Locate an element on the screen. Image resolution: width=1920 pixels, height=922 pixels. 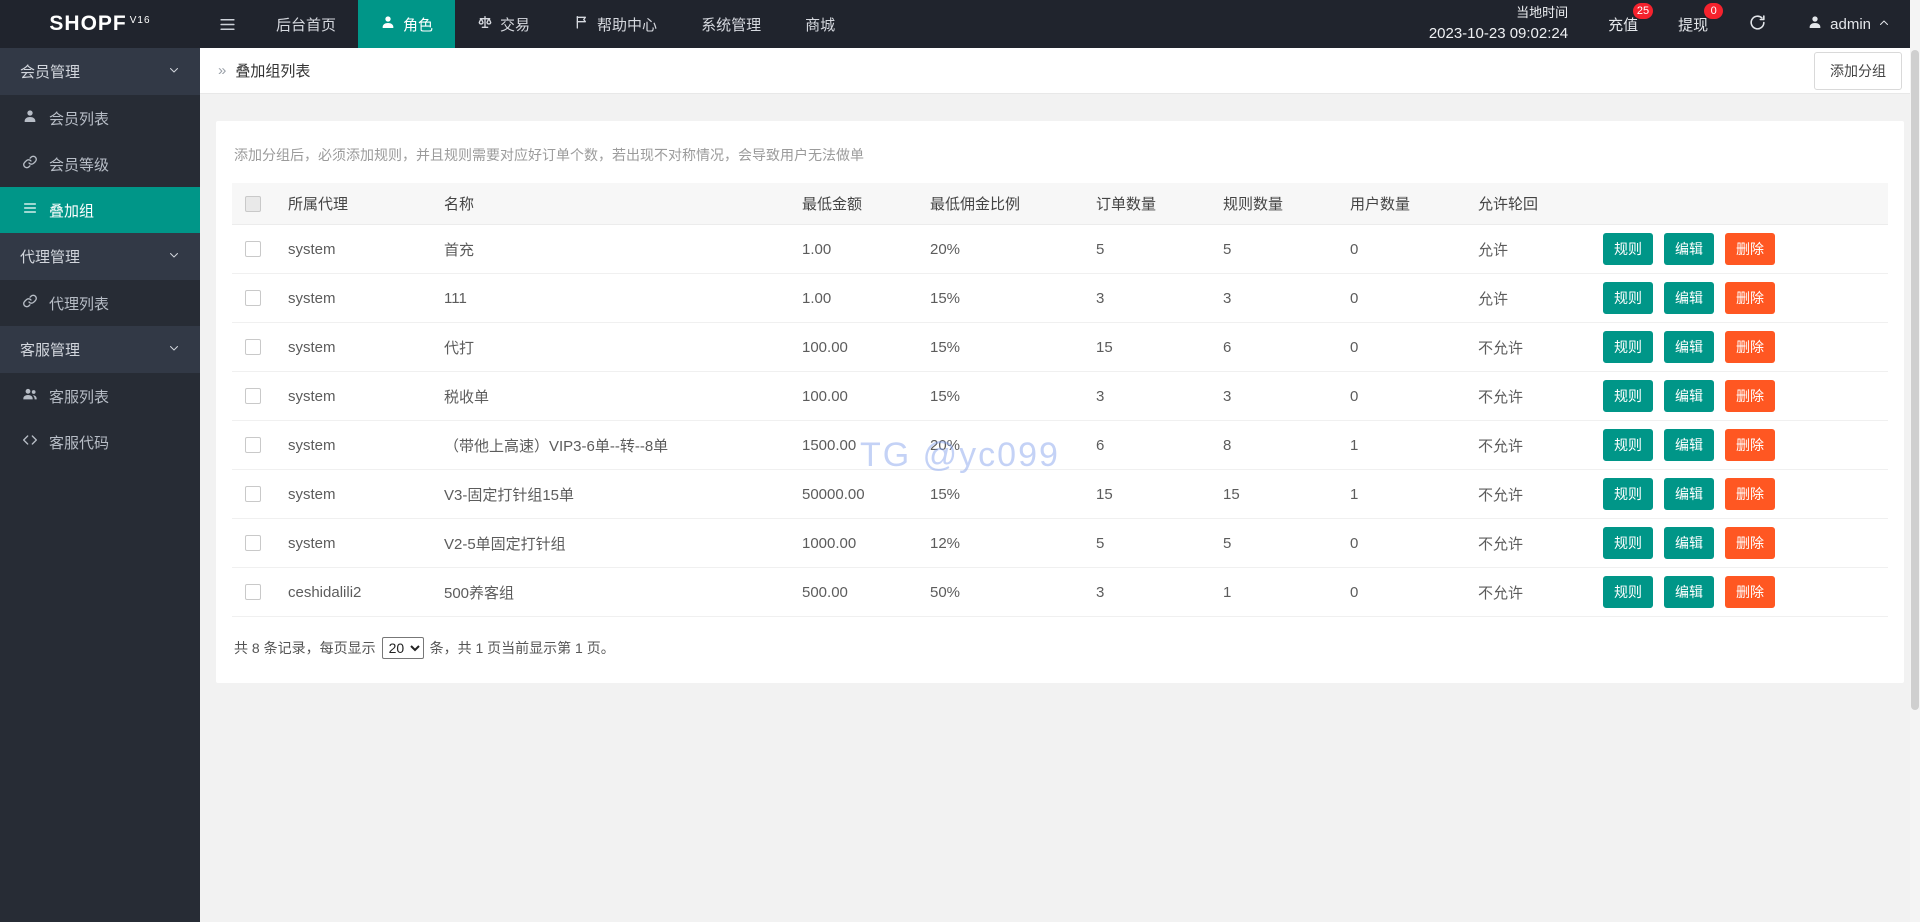
cell-min-amount: 1500.00 is located at coordinates (829, 445).